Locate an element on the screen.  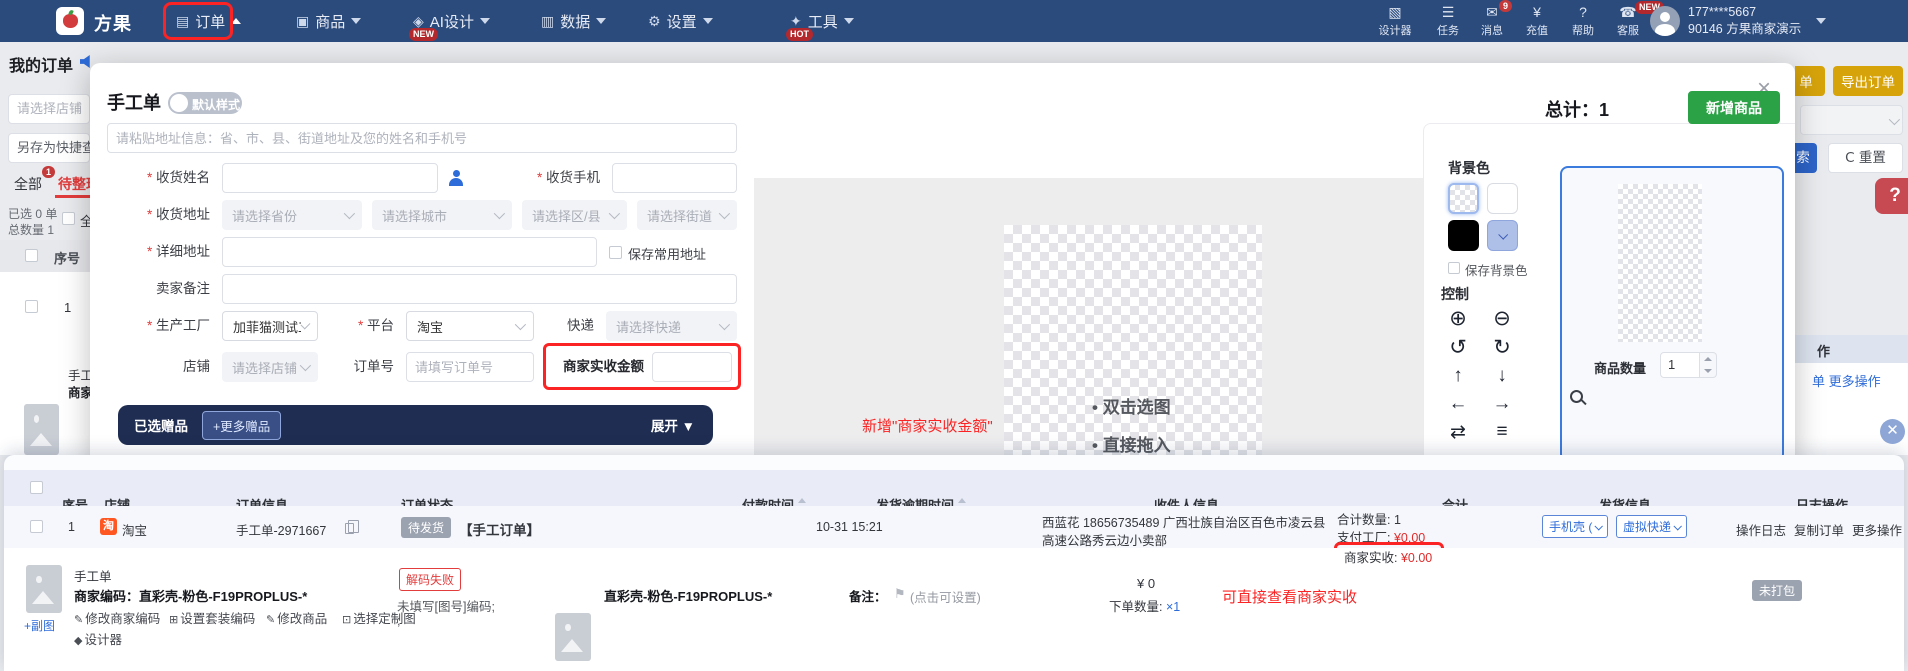
quick-tasks: ☰ 任务 is located at coordinates (1448, 21).